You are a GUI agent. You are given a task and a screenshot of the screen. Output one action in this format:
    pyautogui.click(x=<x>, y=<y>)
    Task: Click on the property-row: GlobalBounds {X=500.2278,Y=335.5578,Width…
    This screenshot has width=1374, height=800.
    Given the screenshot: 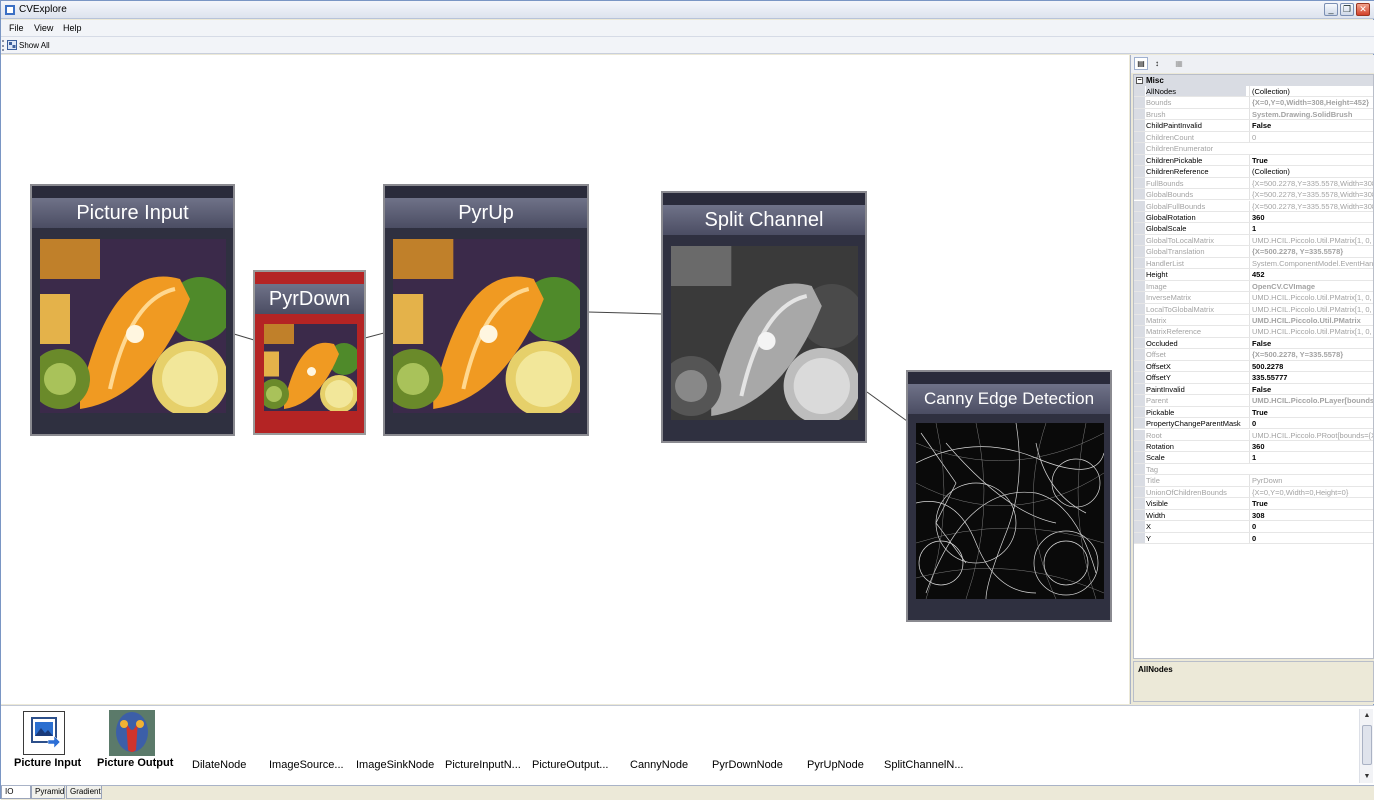 What is the action you would take?
    pyautogui.click(x=1253, y=195)
    